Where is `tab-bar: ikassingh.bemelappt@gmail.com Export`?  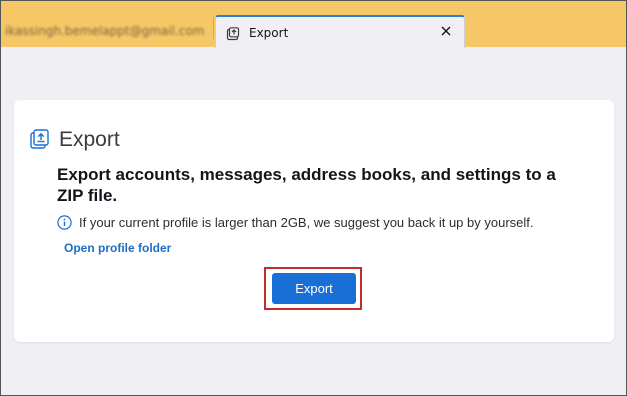
tab-bar: ikassingh.bemelappt@gmail.com Export is located at coordinates (313, 24).